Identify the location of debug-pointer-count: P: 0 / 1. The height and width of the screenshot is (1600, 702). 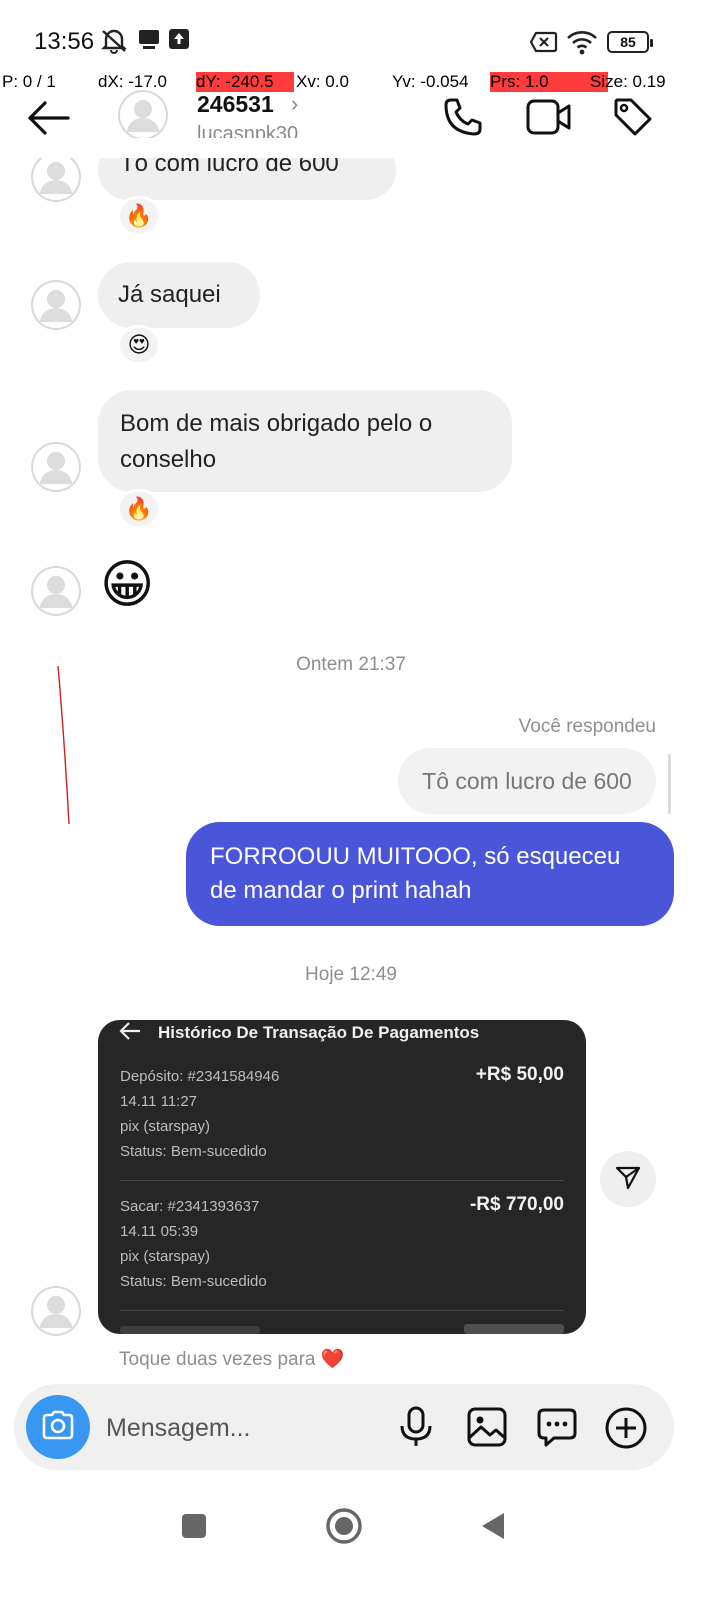
(29, 81).